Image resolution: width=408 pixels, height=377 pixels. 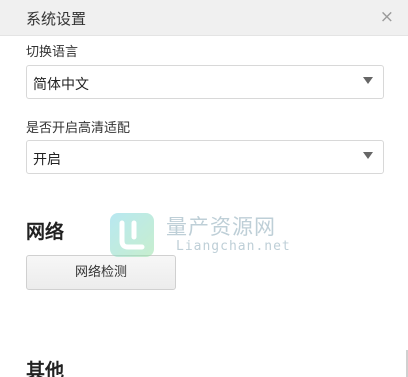 I want to click on network-section-heading: 网络, so click(x=45, y=232).